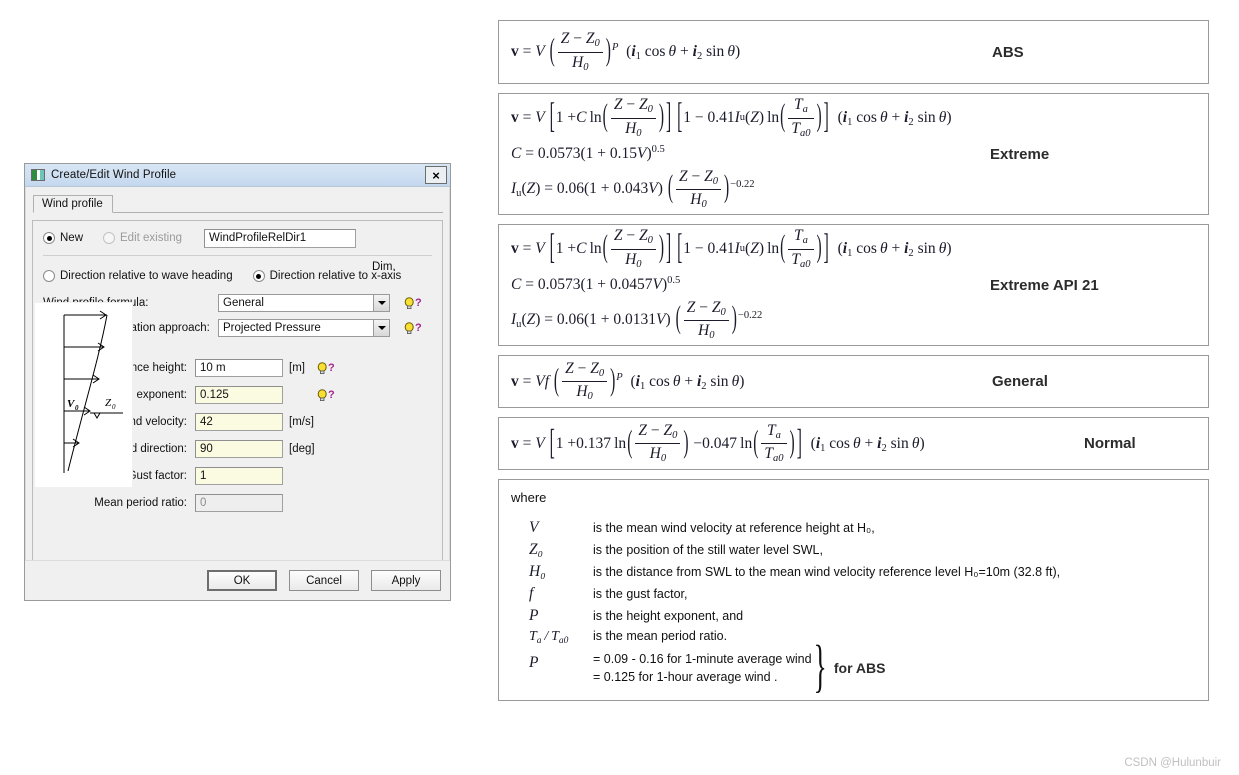 The height and width of the screenshot is (775, 1239). Describe the element at coordinates (83, 395) in the screenshot. I see `wind-profile-sketch: V 0 Z 0` at that location.